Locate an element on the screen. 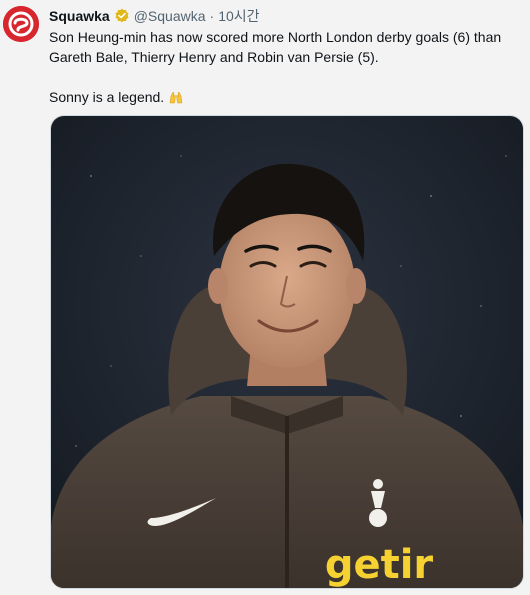  verified-badge-icon is located at coordinates (122, 16).